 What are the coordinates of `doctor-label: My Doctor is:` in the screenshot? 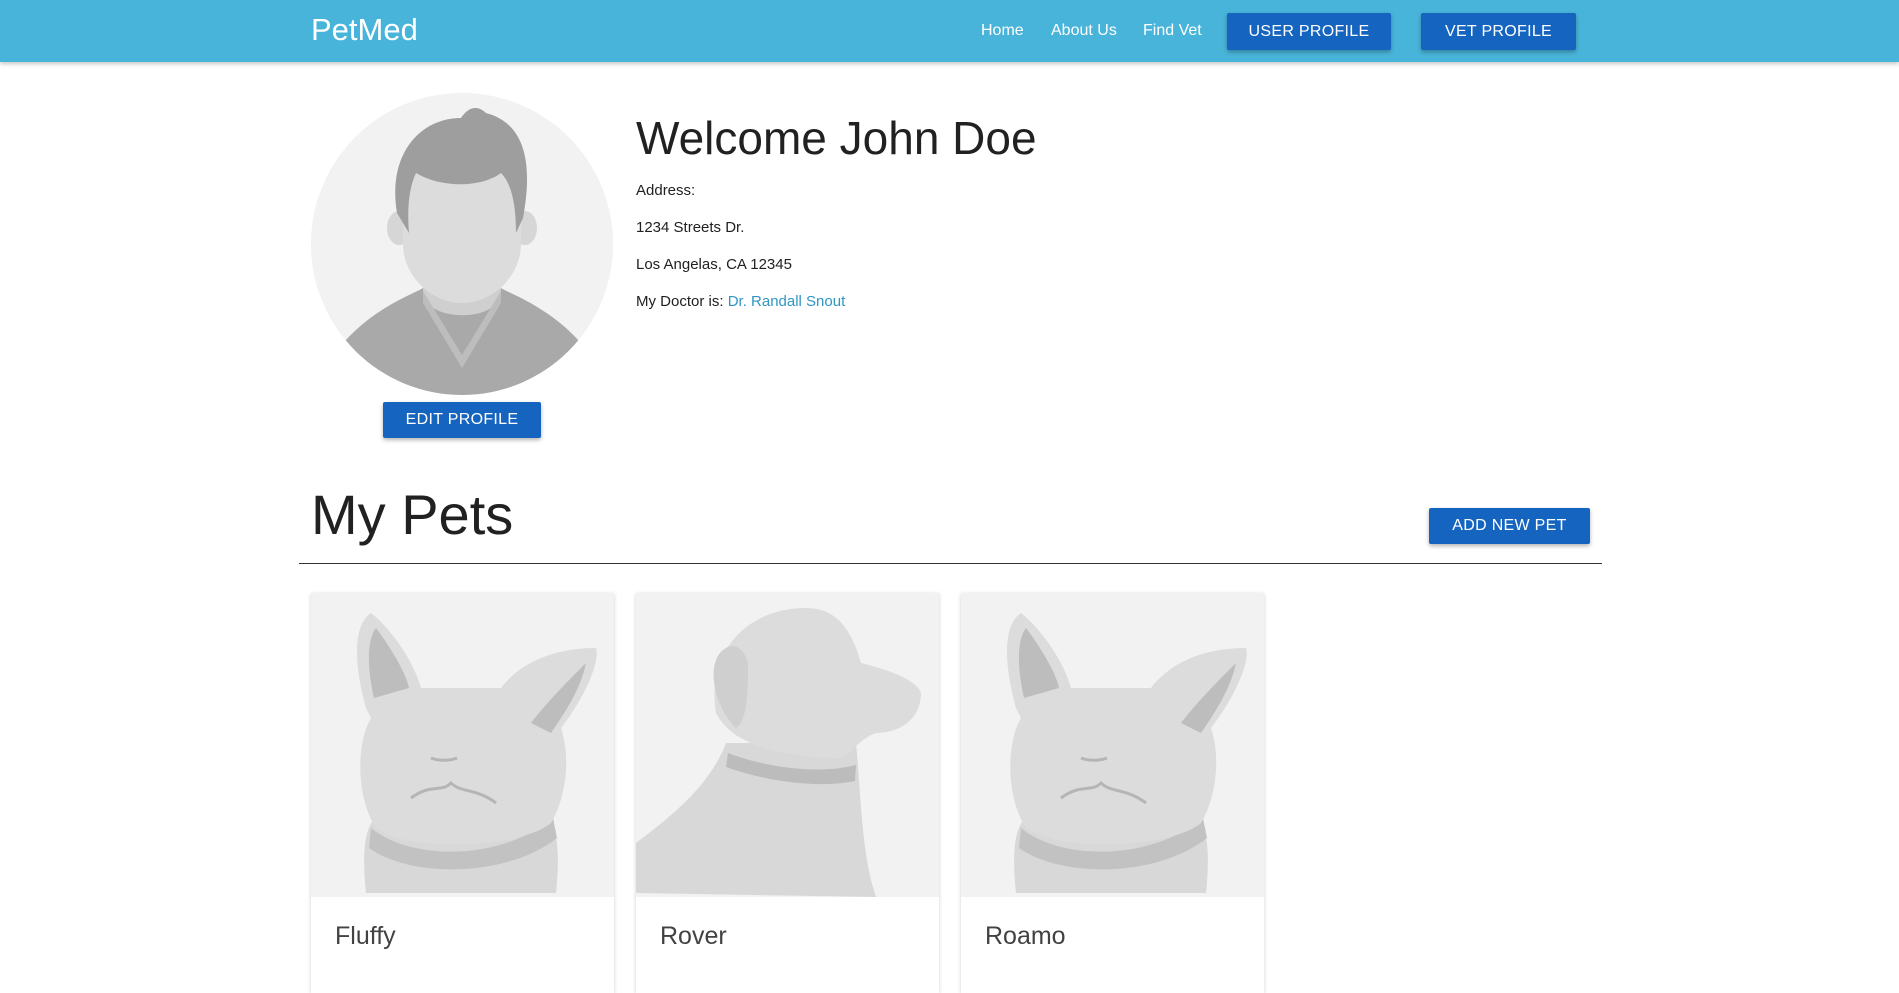 It's located at (680, 301).